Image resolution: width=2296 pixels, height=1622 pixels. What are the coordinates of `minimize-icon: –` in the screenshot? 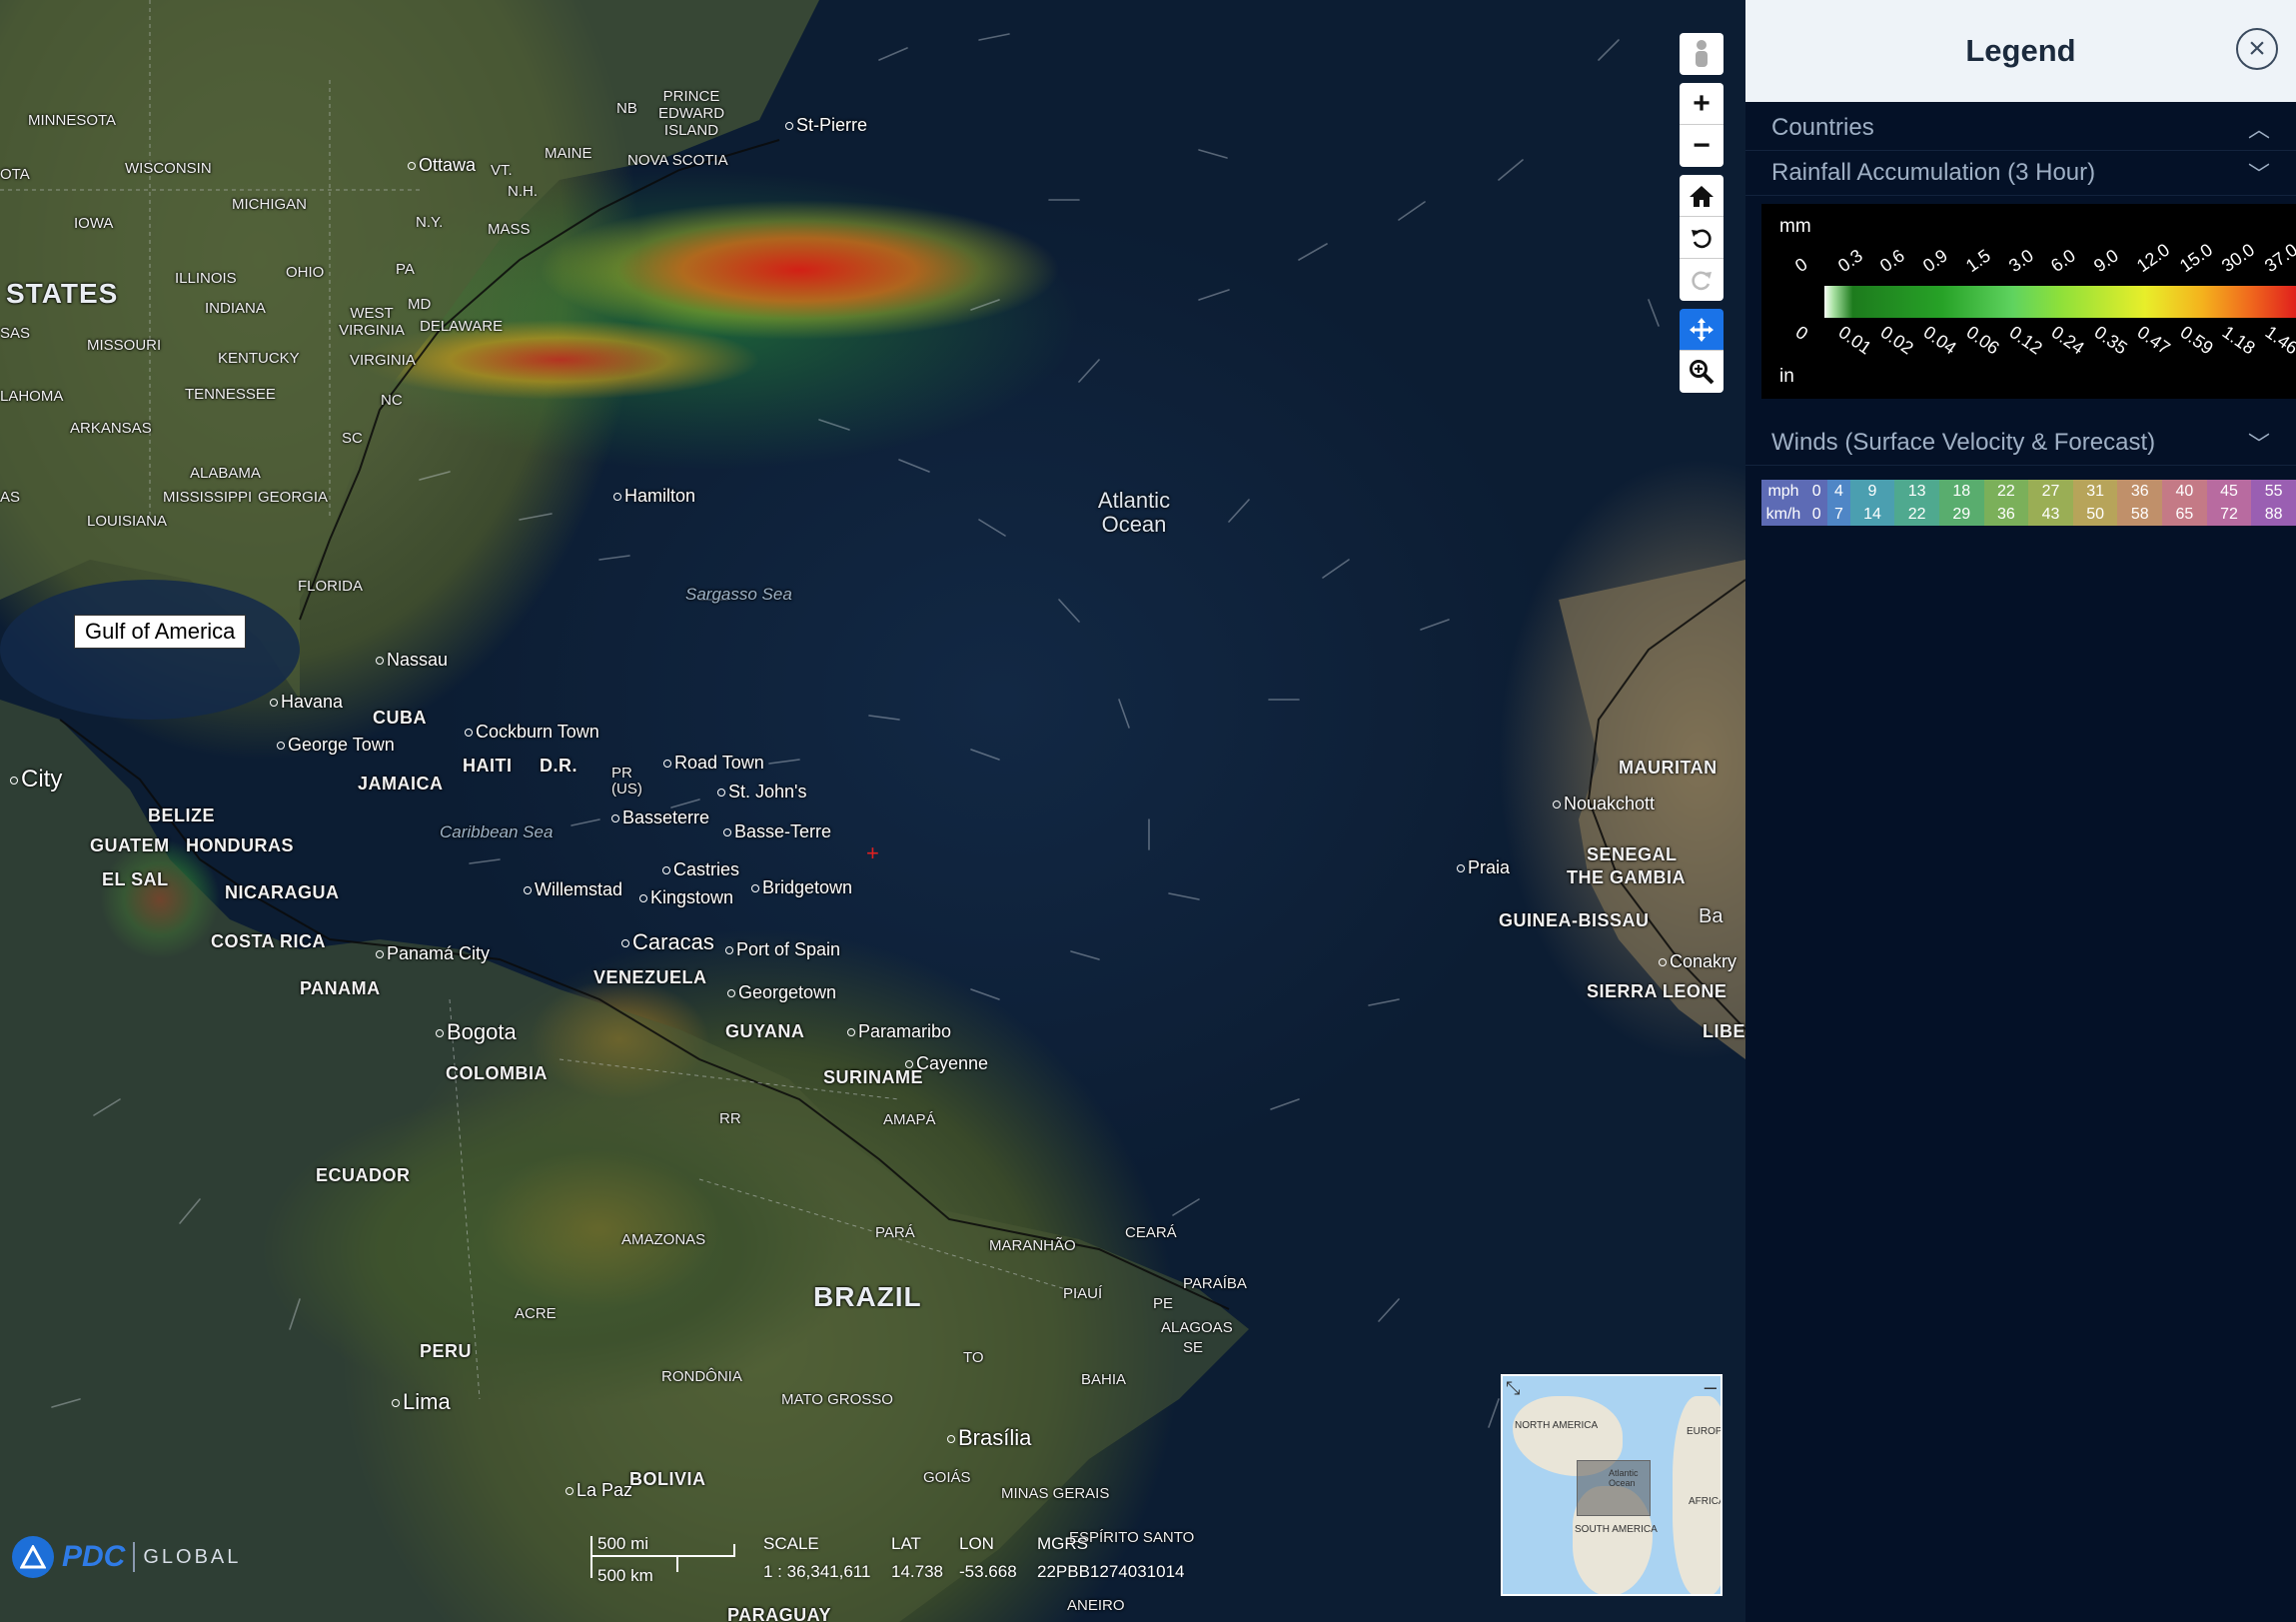 It's located at (1711, 1388).